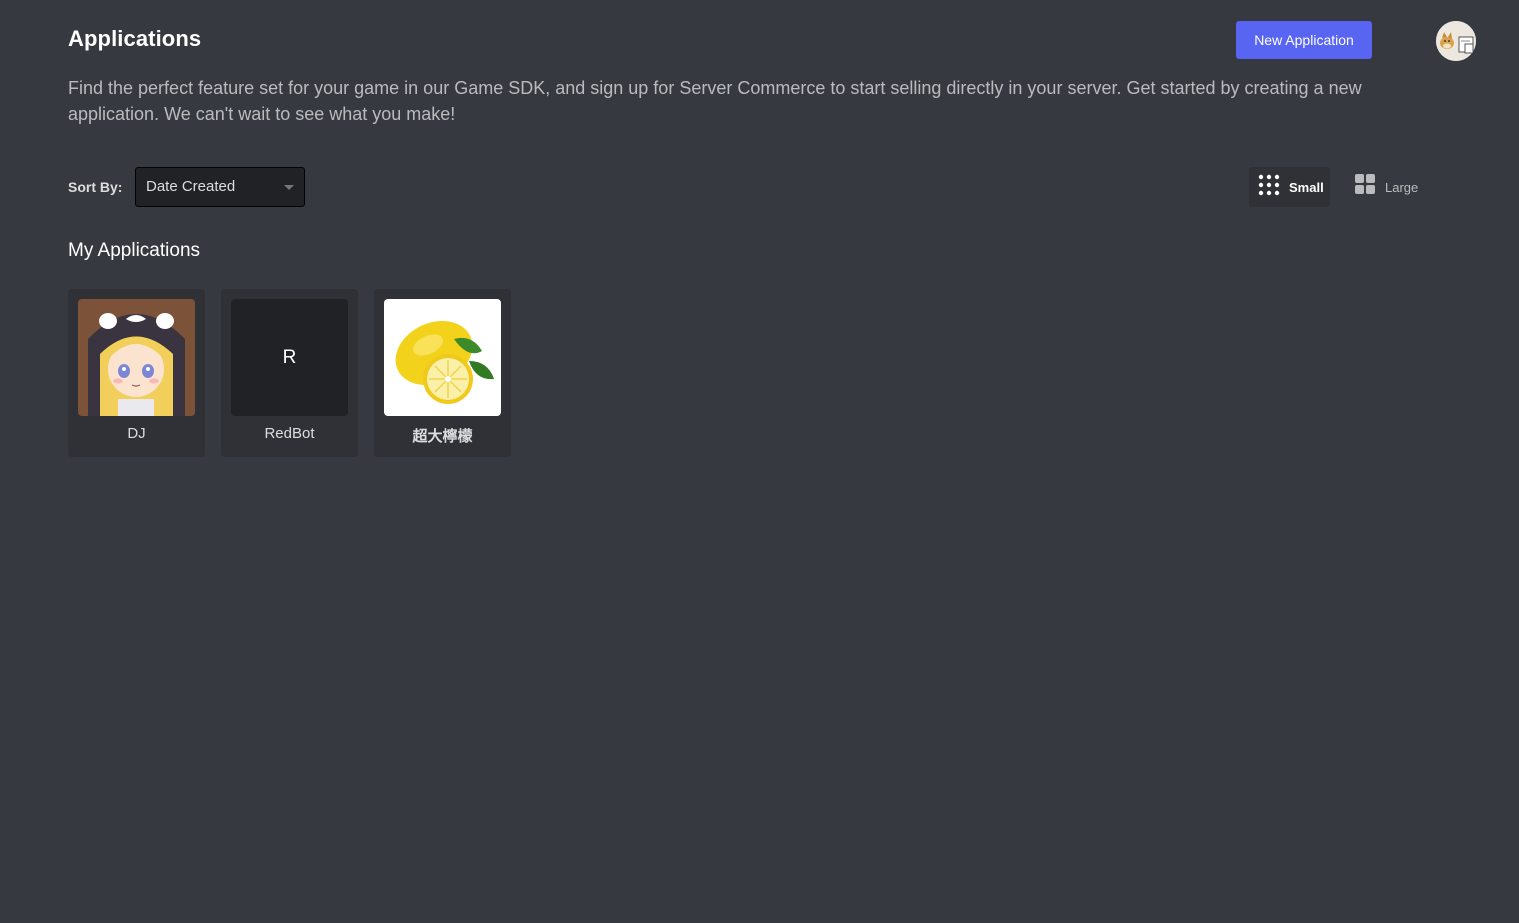  I want to click on app-letter-icon: R, so click(289, 357).